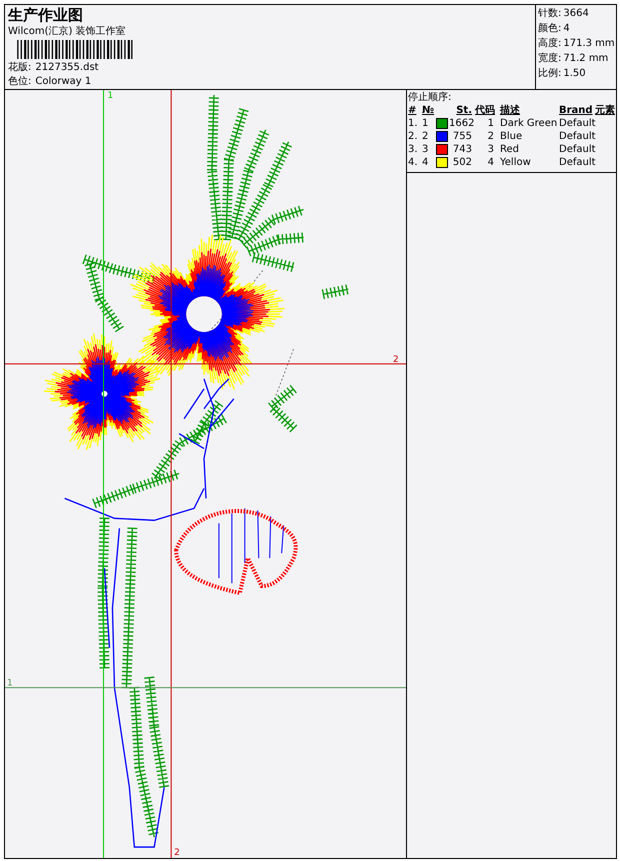  What do you see at coordinates (528, 123) in the screenshot?
I see `table-cell-text: Dark Green` at bounding box center [528, 123].